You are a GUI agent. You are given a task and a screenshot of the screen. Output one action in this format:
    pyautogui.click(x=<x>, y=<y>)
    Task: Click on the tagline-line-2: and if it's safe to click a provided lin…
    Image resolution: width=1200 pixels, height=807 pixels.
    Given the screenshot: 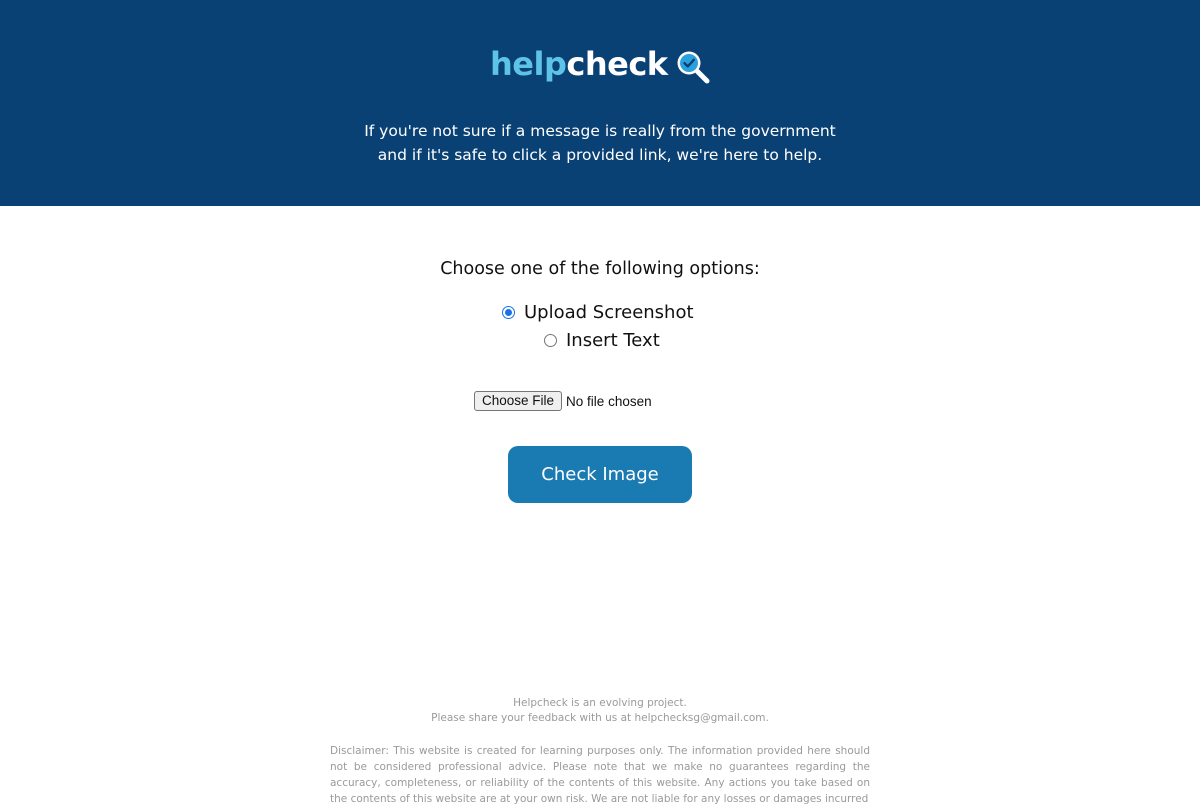 What is the action you would take?
    pyautogui.click(x=600, y=155)
    